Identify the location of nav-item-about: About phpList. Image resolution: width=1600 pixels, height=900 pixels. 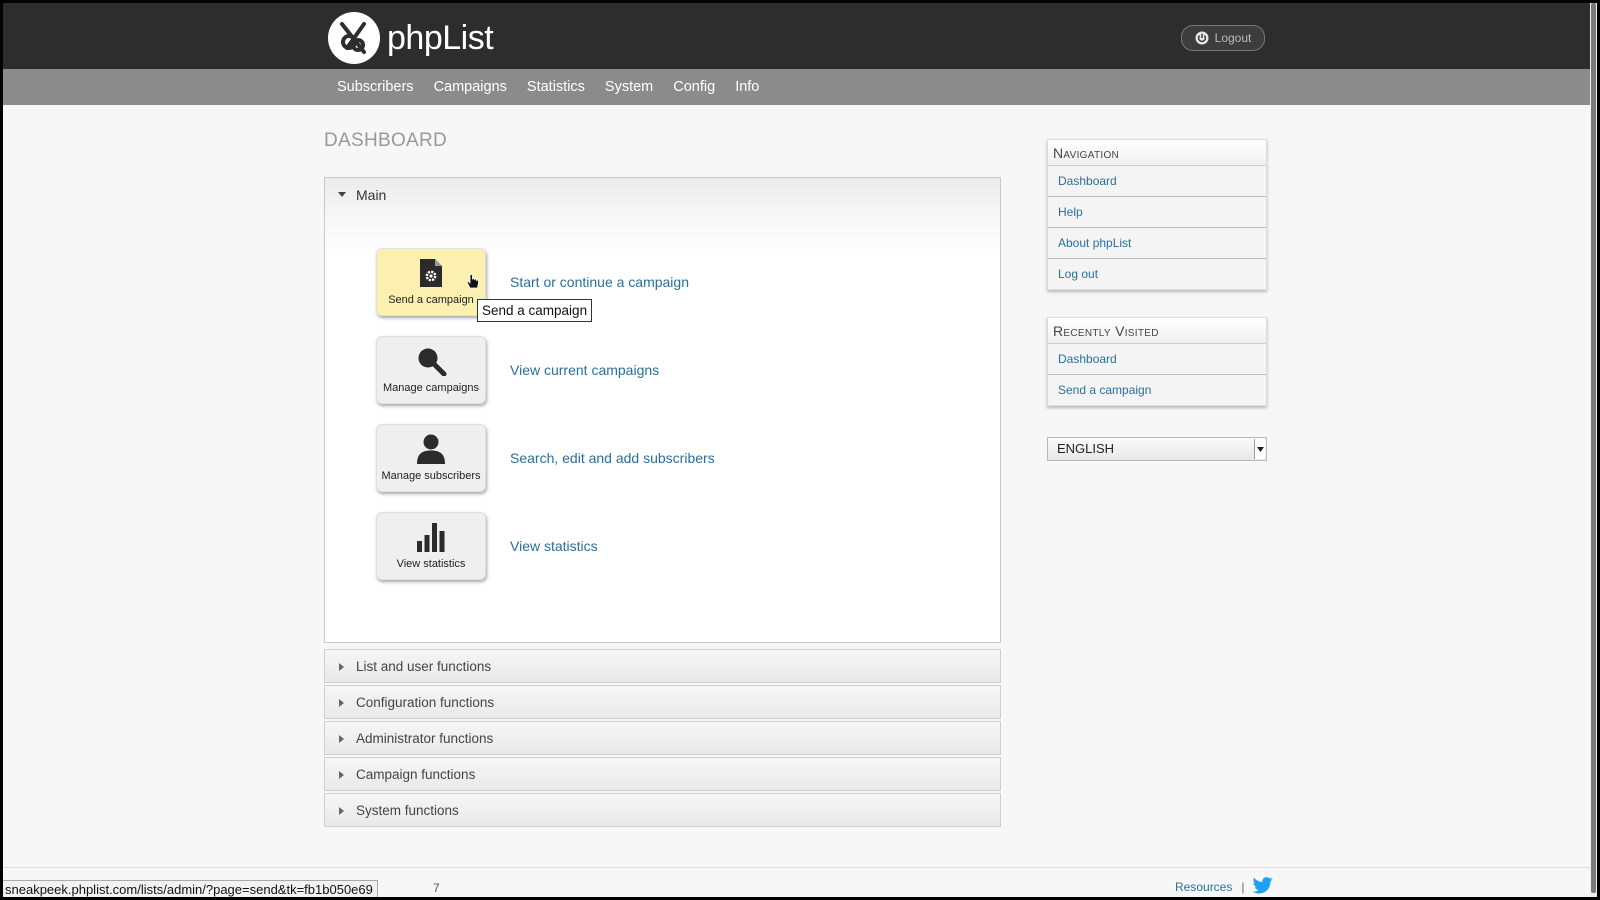
(1157, 243).